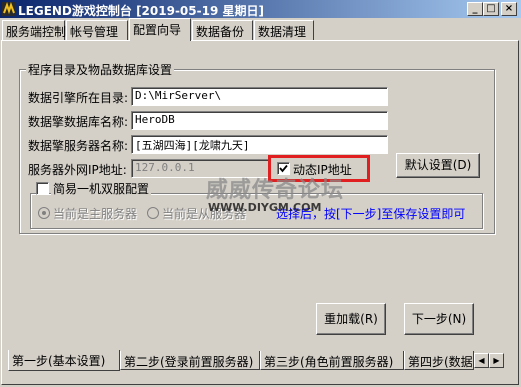 The image size is (521, 387). Describe the element at coordinates (100, 69) in the screenshot. I see `group-program-settings-title: 程序目录及物品数据库设置` at that location.